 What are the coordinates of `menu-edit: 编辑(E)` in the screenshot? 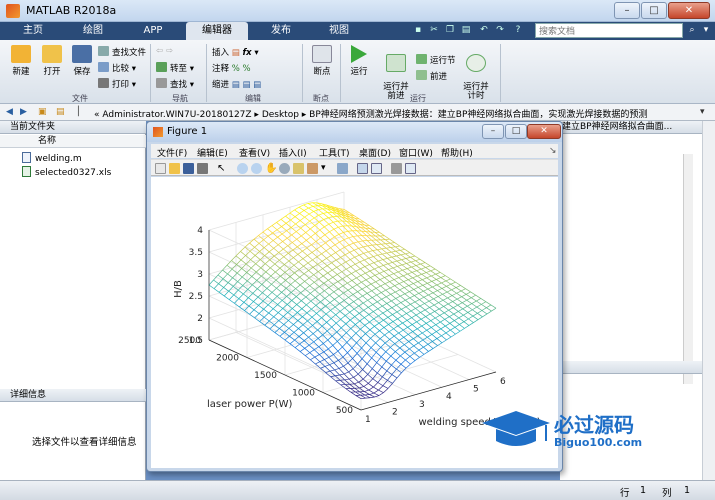 It's located at (212, 152).